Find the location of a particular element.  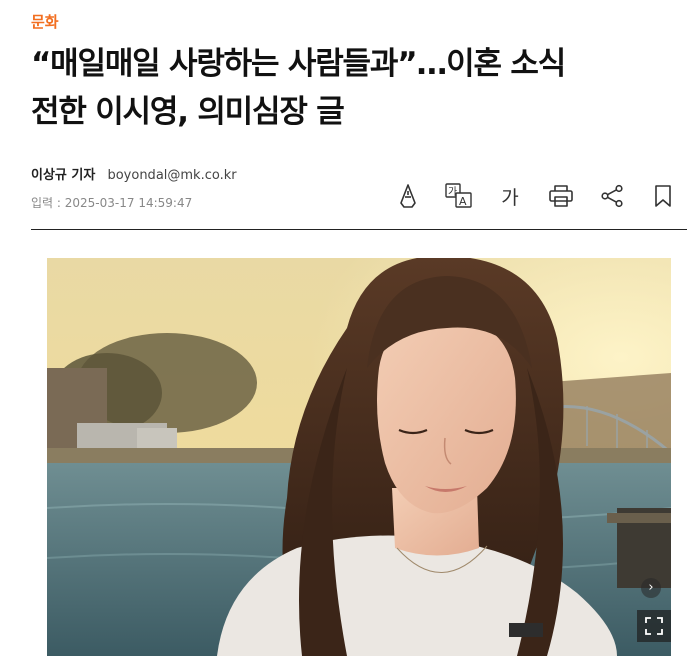

translate-glyph-bottom: A is located at coordinates (463, 201).